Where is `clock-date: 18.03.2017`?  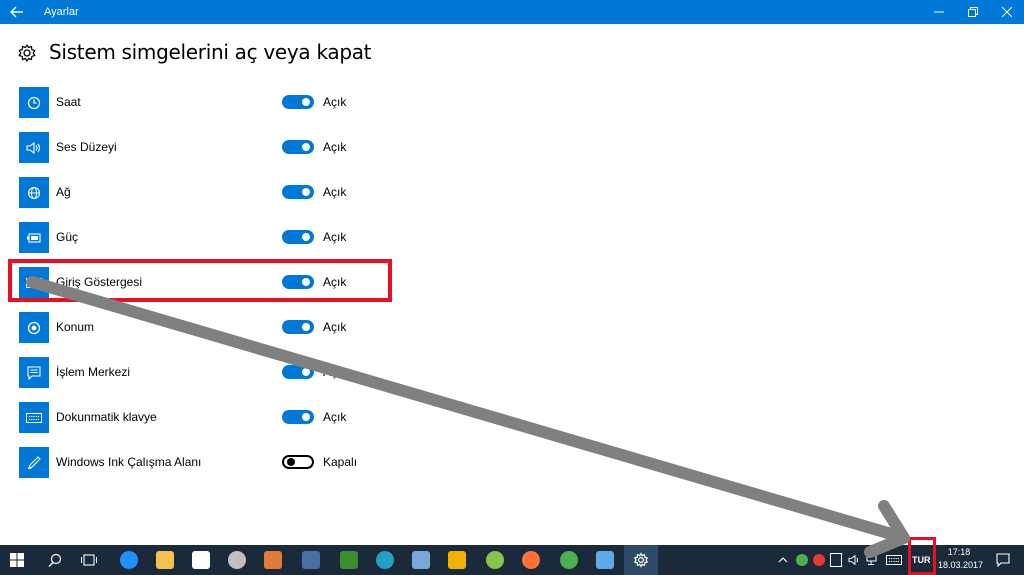 clock-date: 18.03.2017 is located at coordinates (961, 565).